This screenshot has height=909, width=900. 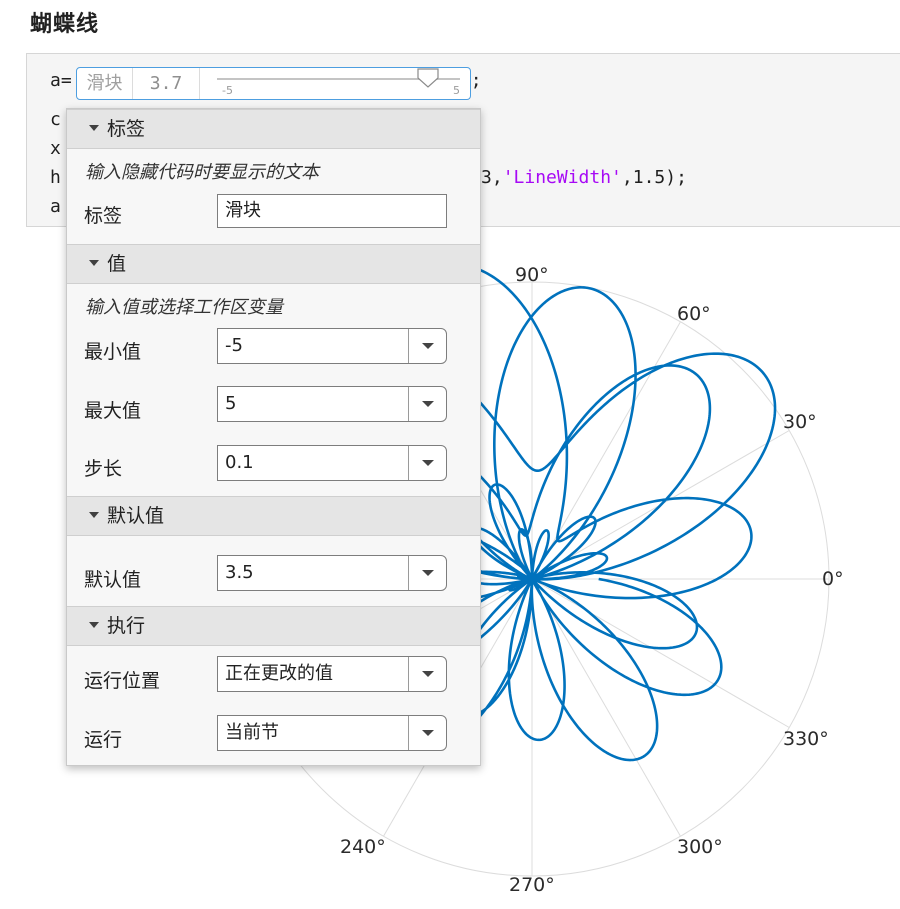 I want to click on group-header-value: 值, so click(x=273, y=264).